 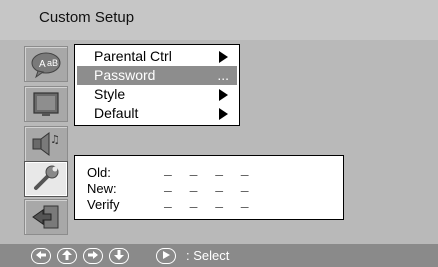 What do you see at coordinates (87, 17) in the screenshot?
I see `page-title: Custom Setup` at bounding box center [87, 17].